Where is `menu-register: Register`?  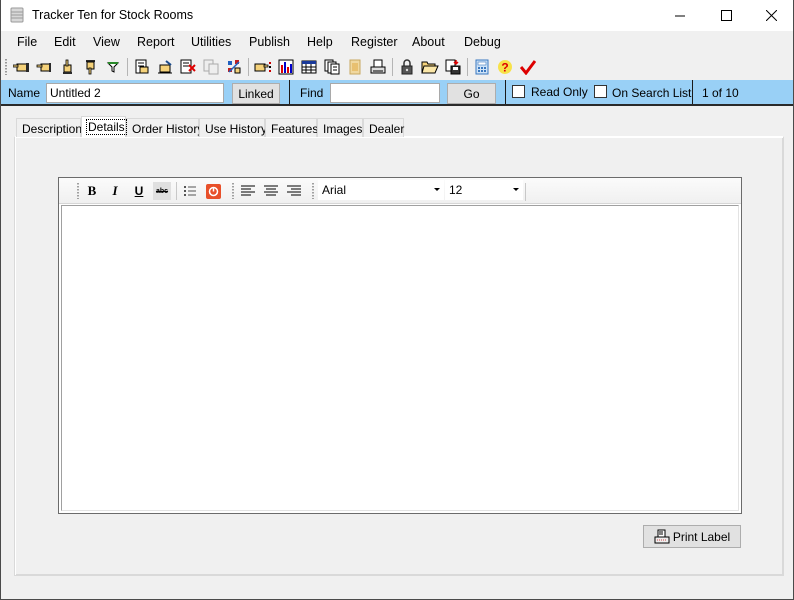
menu-register: Register is located at coordinates (374, 42).